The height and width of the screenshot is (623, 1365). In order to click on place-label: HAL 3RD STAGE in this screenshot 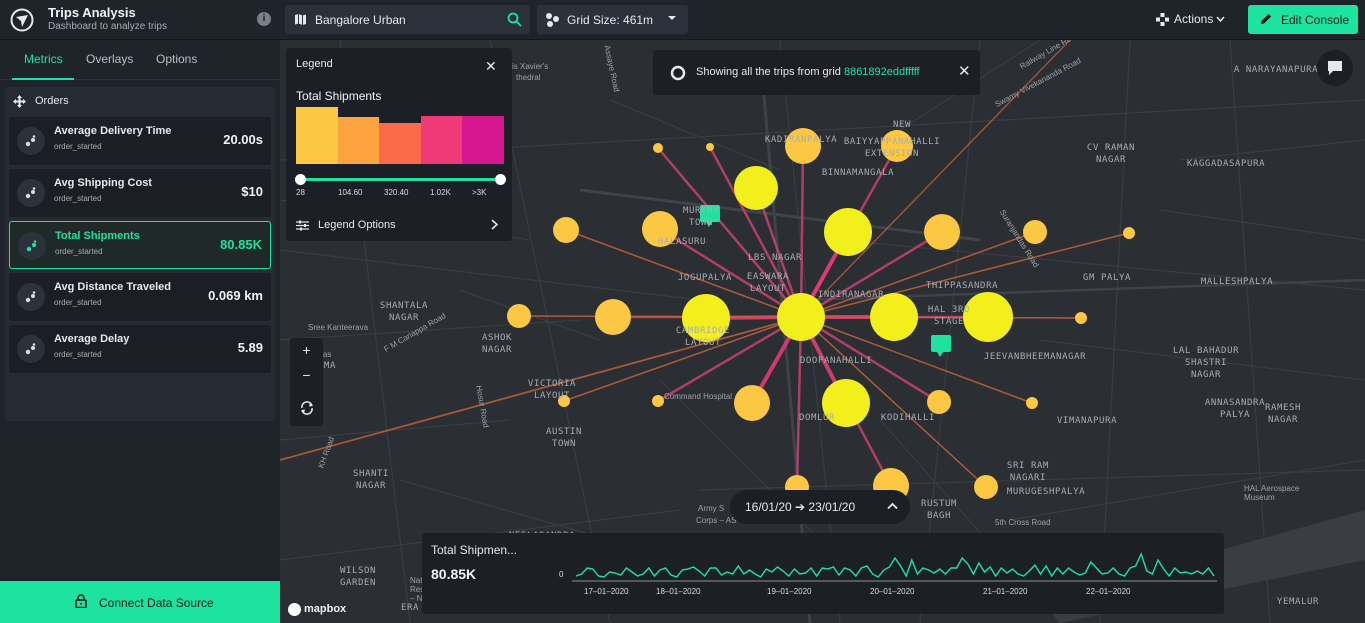, I will do `click(949, 316)`.